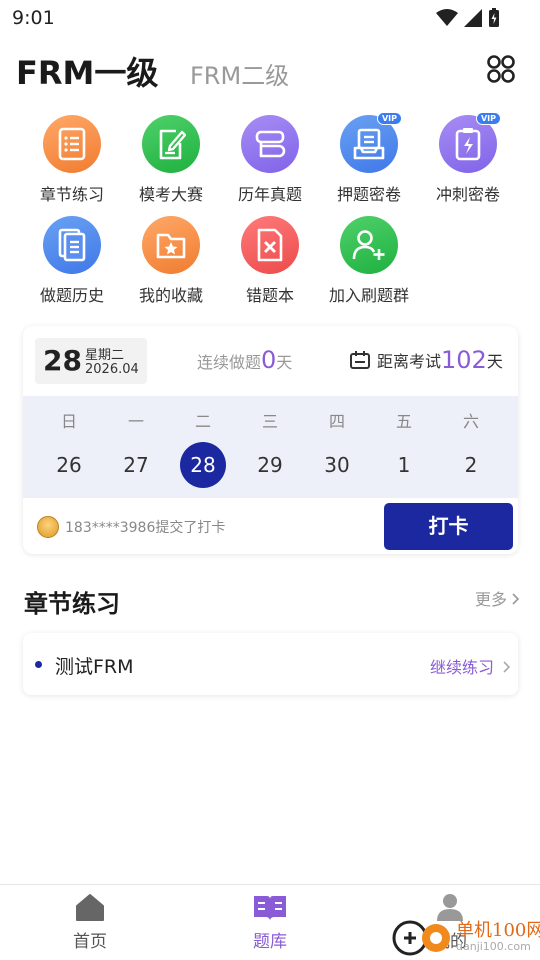  Describe the element at coordinates (368, 295) in the screenshot. I see `grid-label: 加入刷题群` at that location.